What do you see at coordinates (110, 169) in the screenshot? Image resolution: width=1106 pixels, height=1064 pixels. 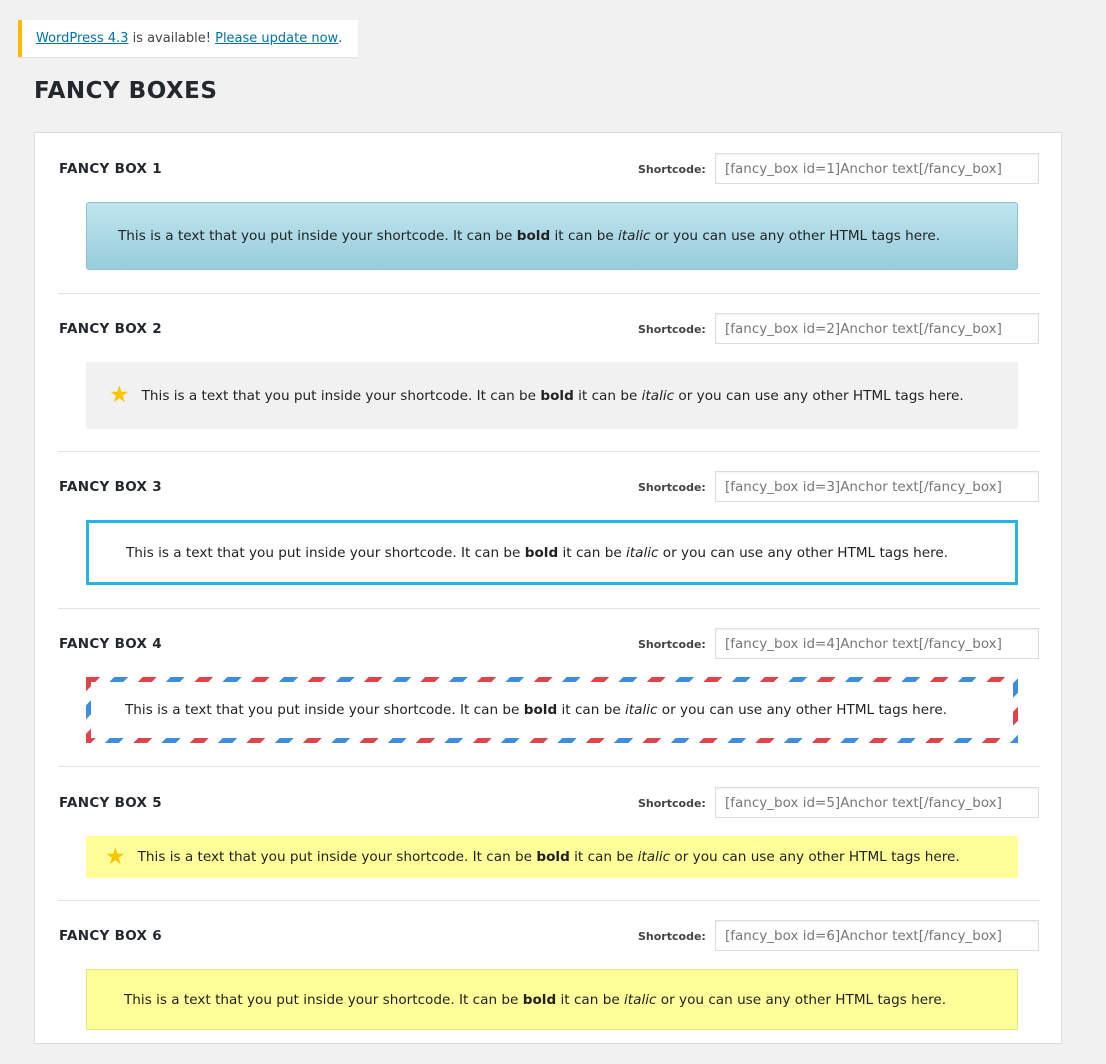 I see `fancy-box-title: FANCY BOX 1` at bounding box center [110, 169].